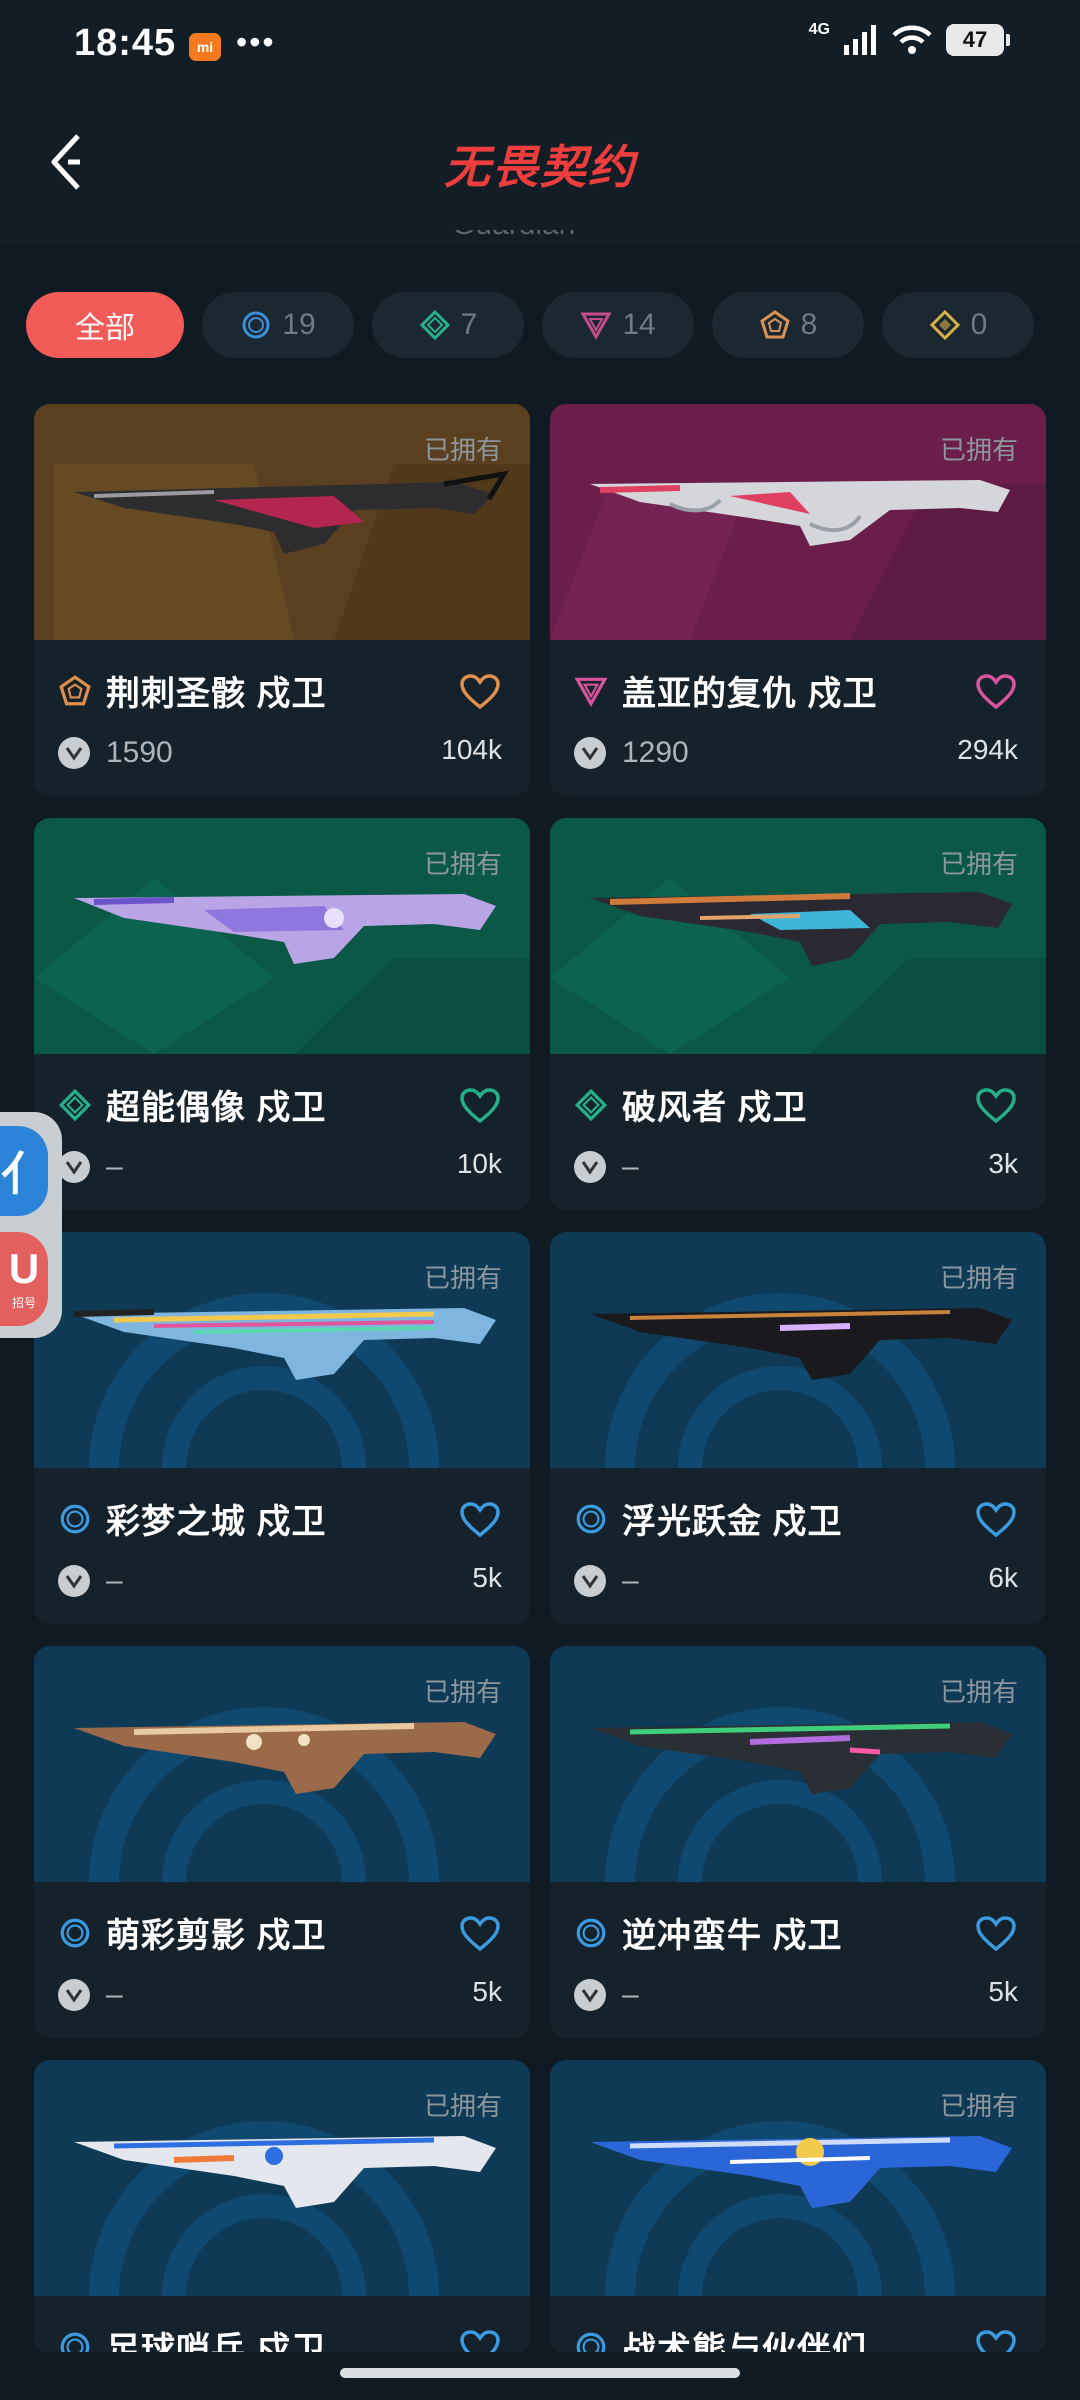  What do you see at coordinates (282, 1546) in the screenshot?
I see `card-info: 彩梦之城 戍卫 – 5k` at bounding box center [282, 1546].